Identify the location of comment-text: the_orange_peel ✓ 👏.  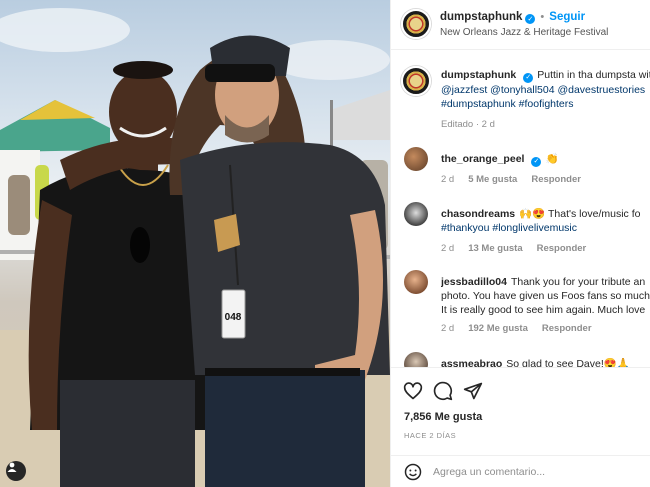
(545, 159).